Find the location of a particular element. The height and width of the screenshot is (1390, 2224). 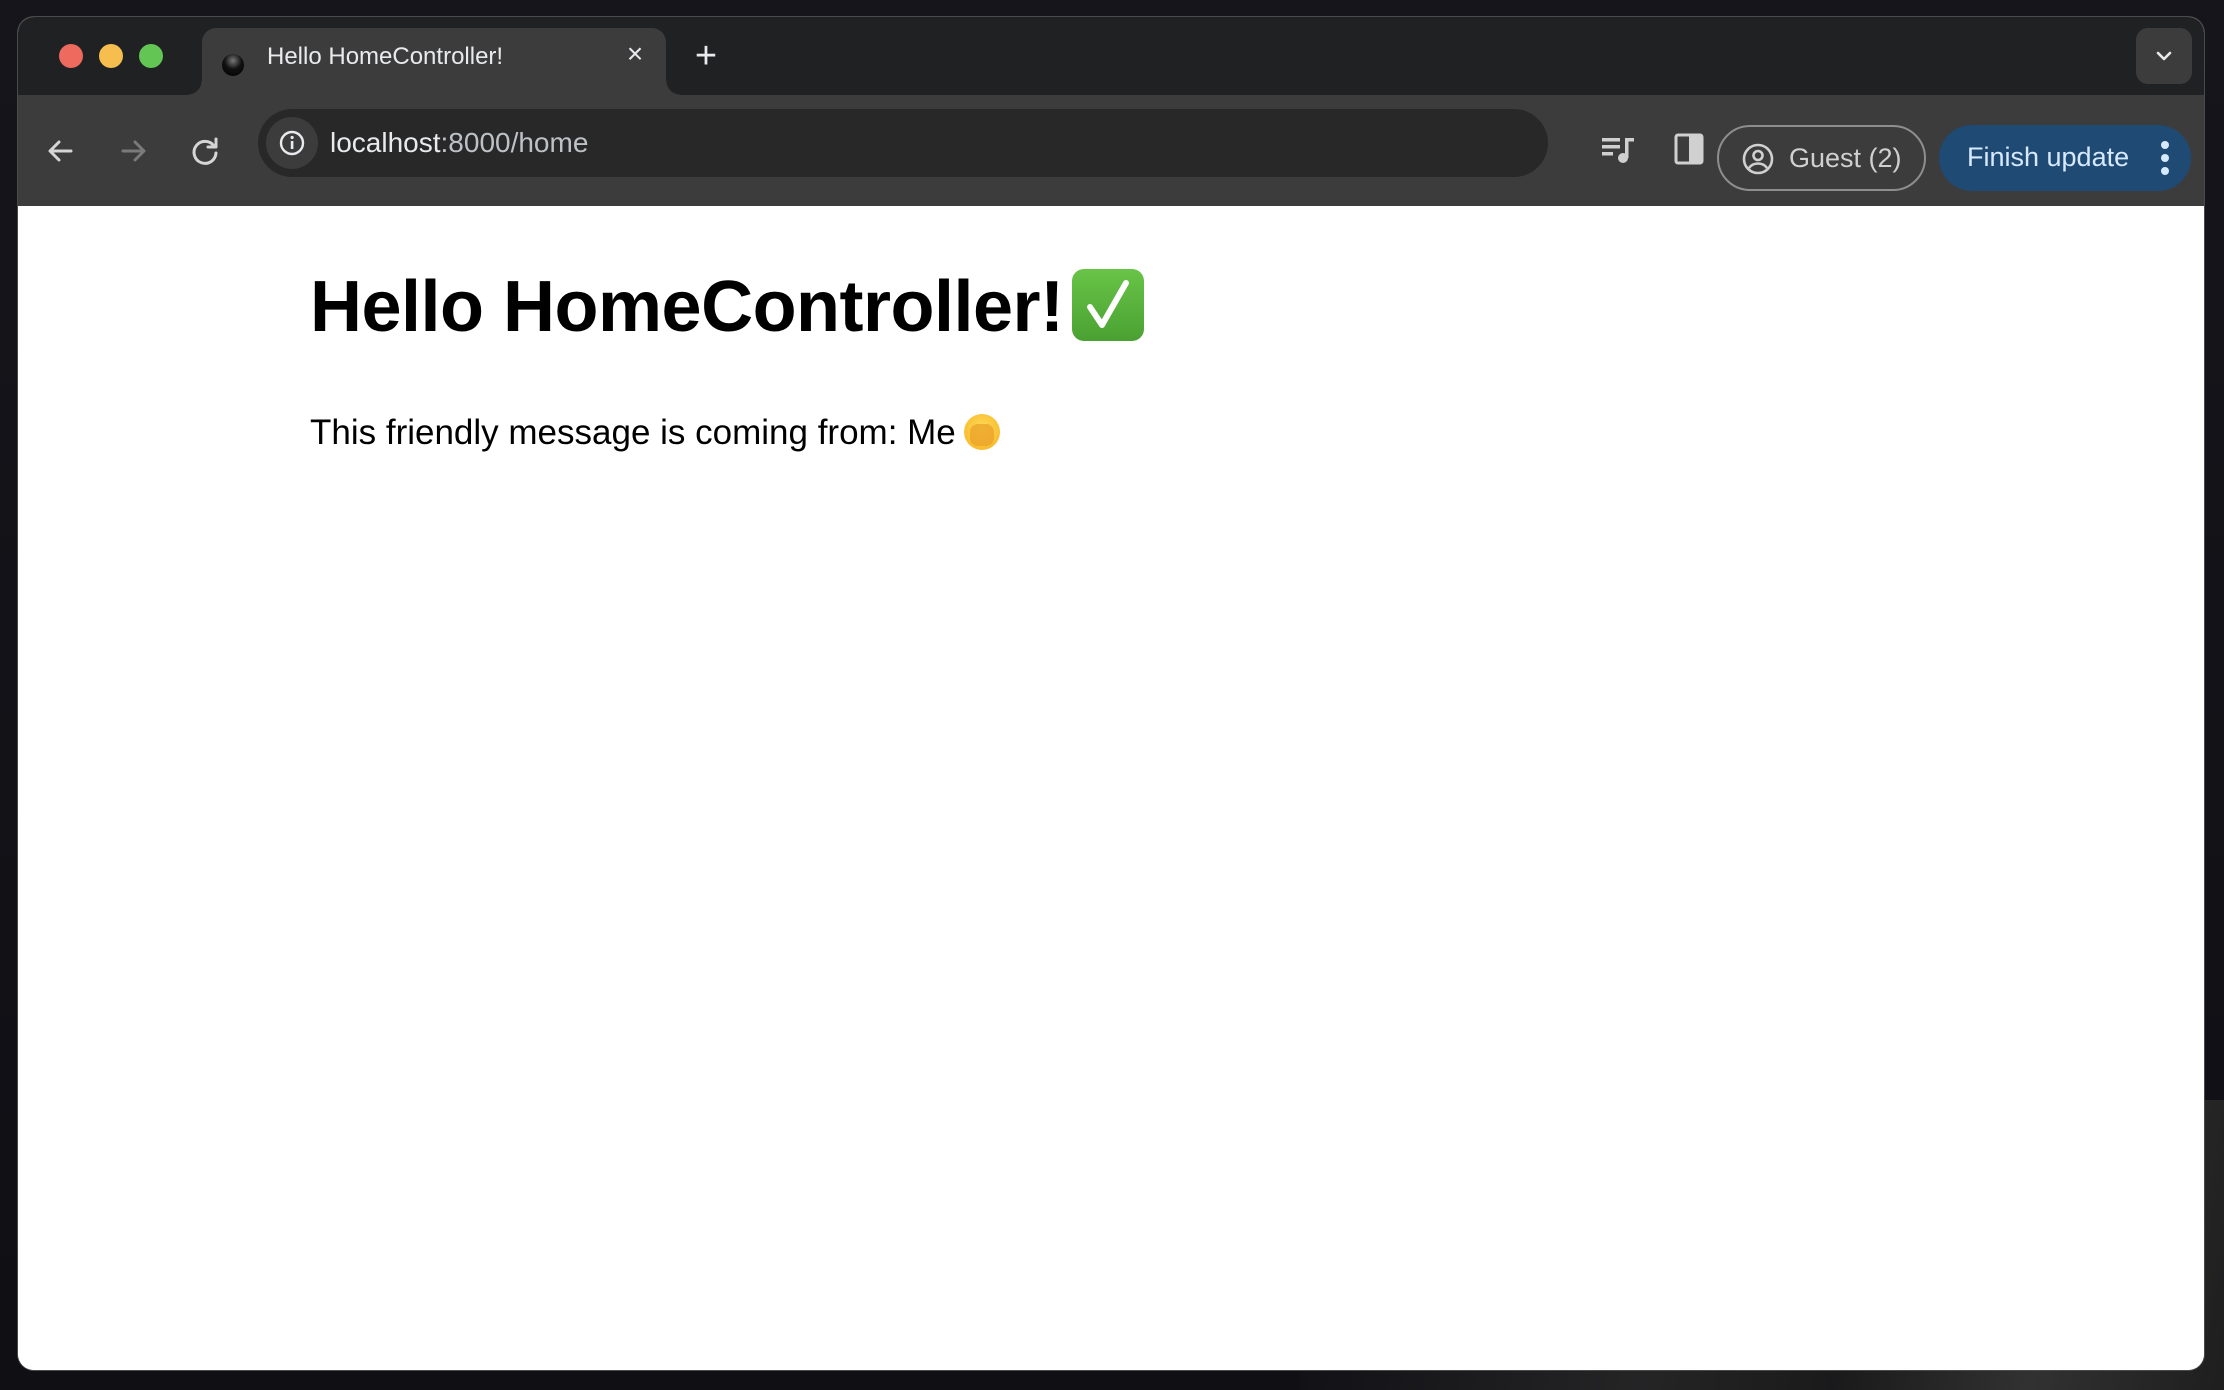

address-bar: localhost:8000/home is located at coordinates (903, 143).